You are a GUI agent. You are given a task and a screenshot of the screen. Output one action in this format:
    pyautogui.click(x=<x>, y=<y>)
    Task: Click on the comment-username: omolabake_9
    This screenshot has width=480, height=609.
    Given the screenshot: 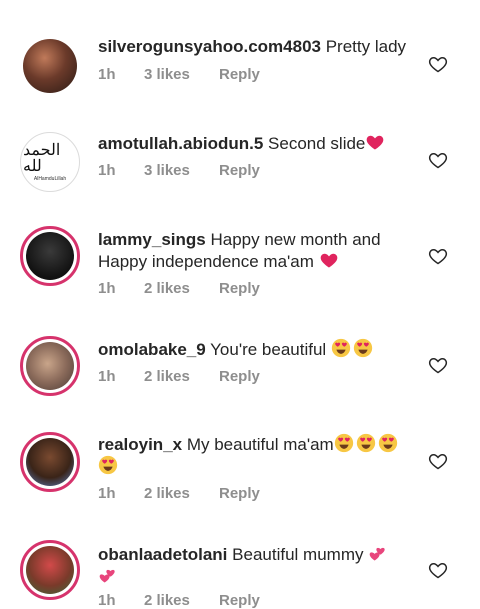 What is the action you would take?
    pyautogui.click(x=152, y=349)
    